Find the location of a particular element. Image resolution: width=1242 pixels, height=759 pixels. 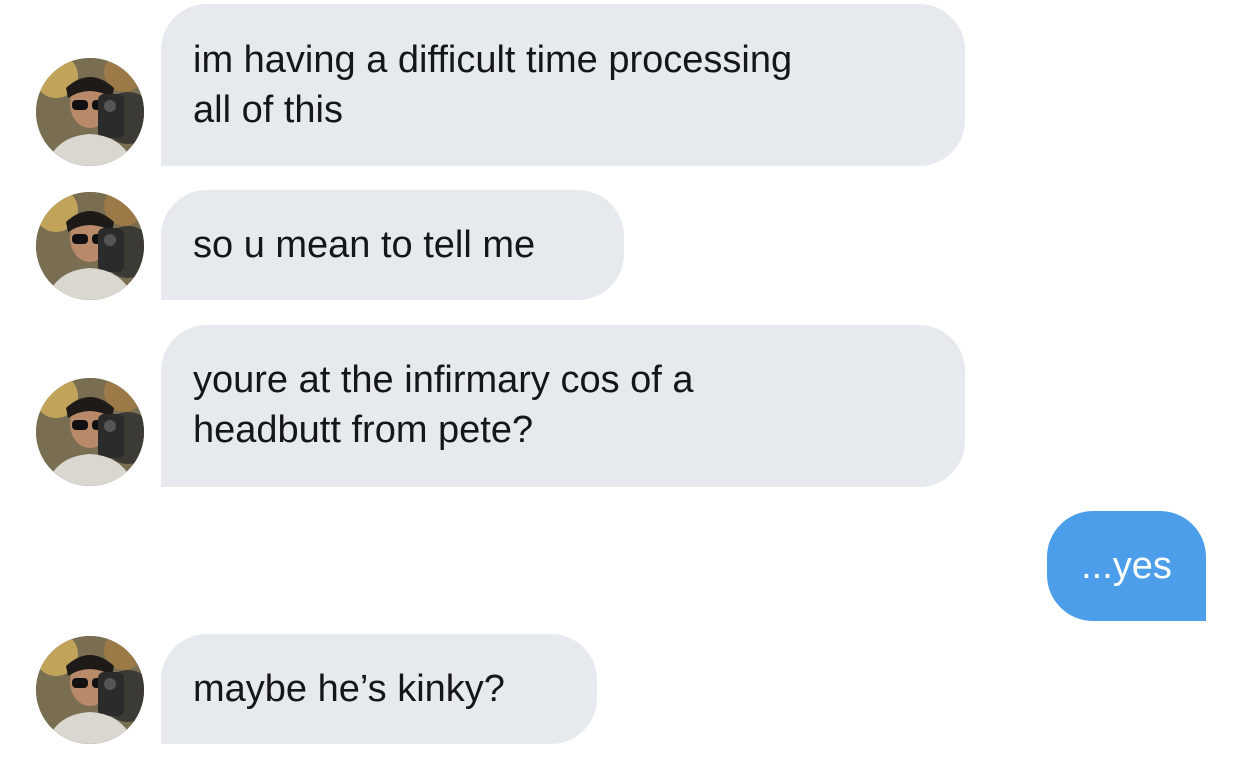

message-text: all of this is located at coordinates (268, 110).